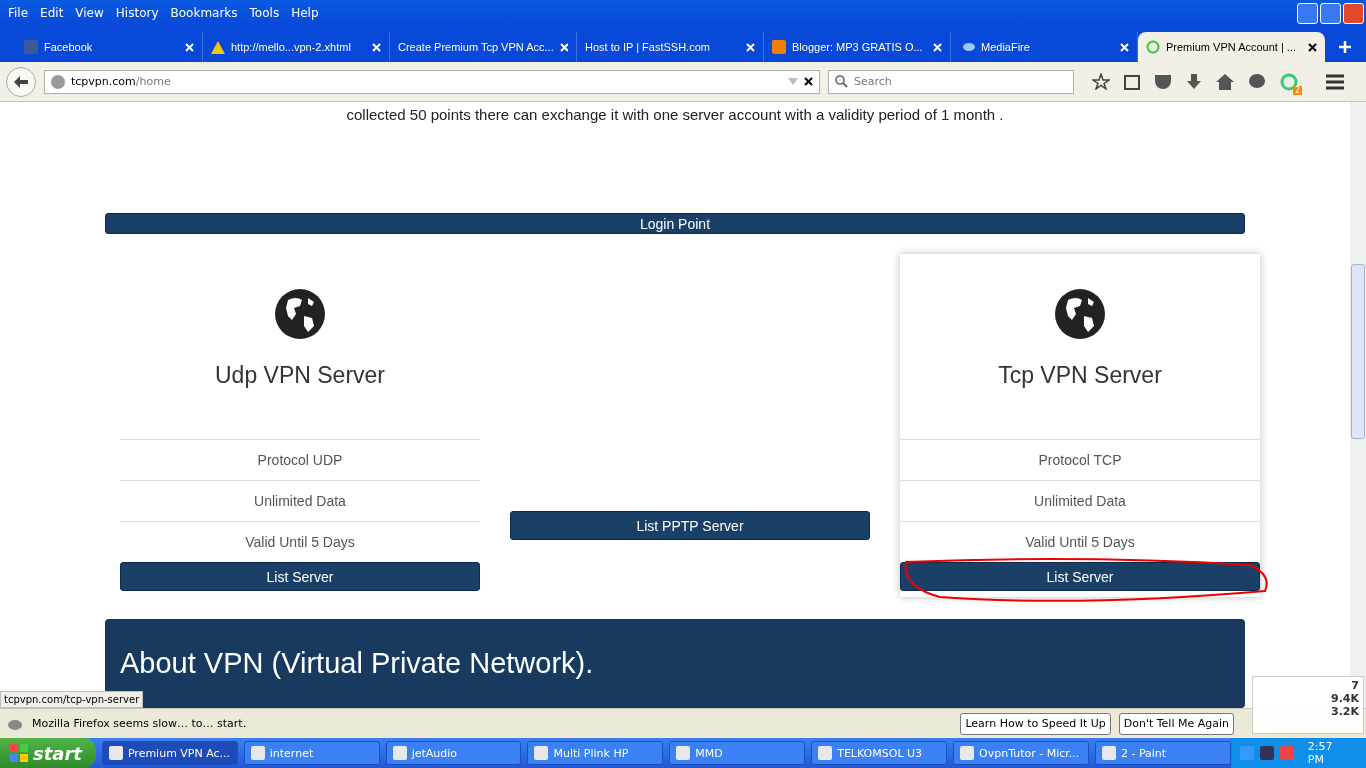 The width and height of the screenshot is (1366, 768). Describe the element at coordinates (1225, 81) in the screenshot. I see `home-icon` at that location.